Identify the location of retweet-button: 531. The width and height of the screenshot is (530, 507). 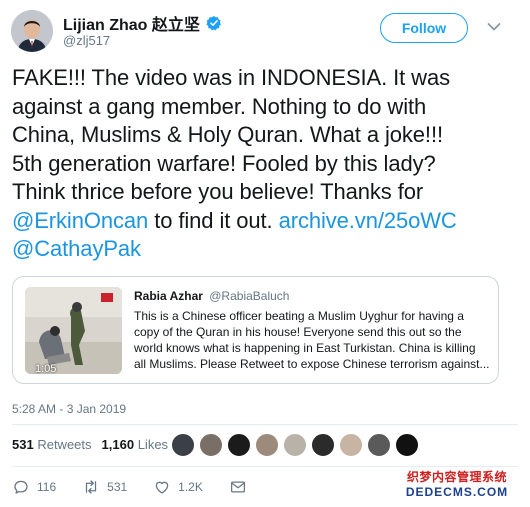
(104, 487).